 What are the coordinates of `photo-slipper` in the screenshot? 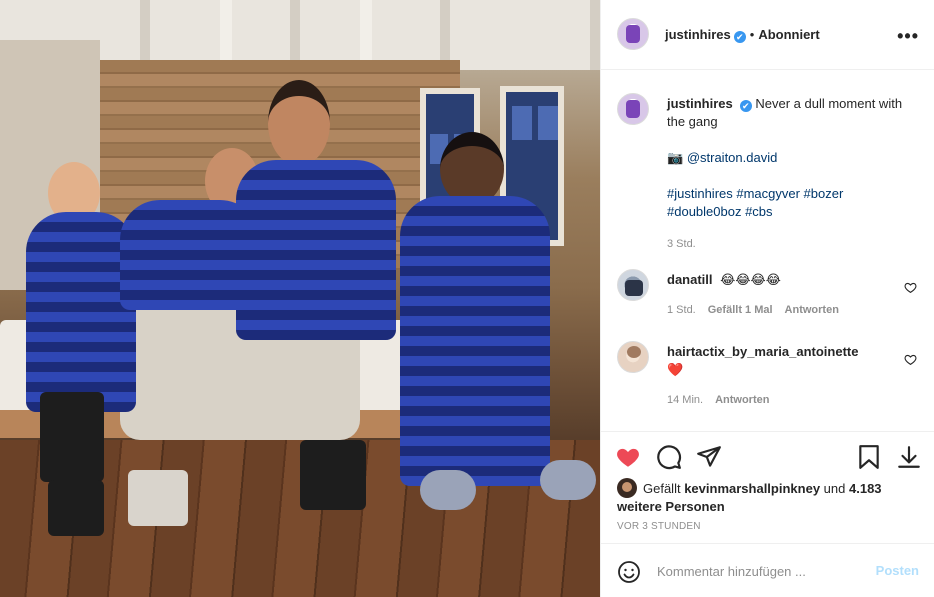 It's located at (158, 498).